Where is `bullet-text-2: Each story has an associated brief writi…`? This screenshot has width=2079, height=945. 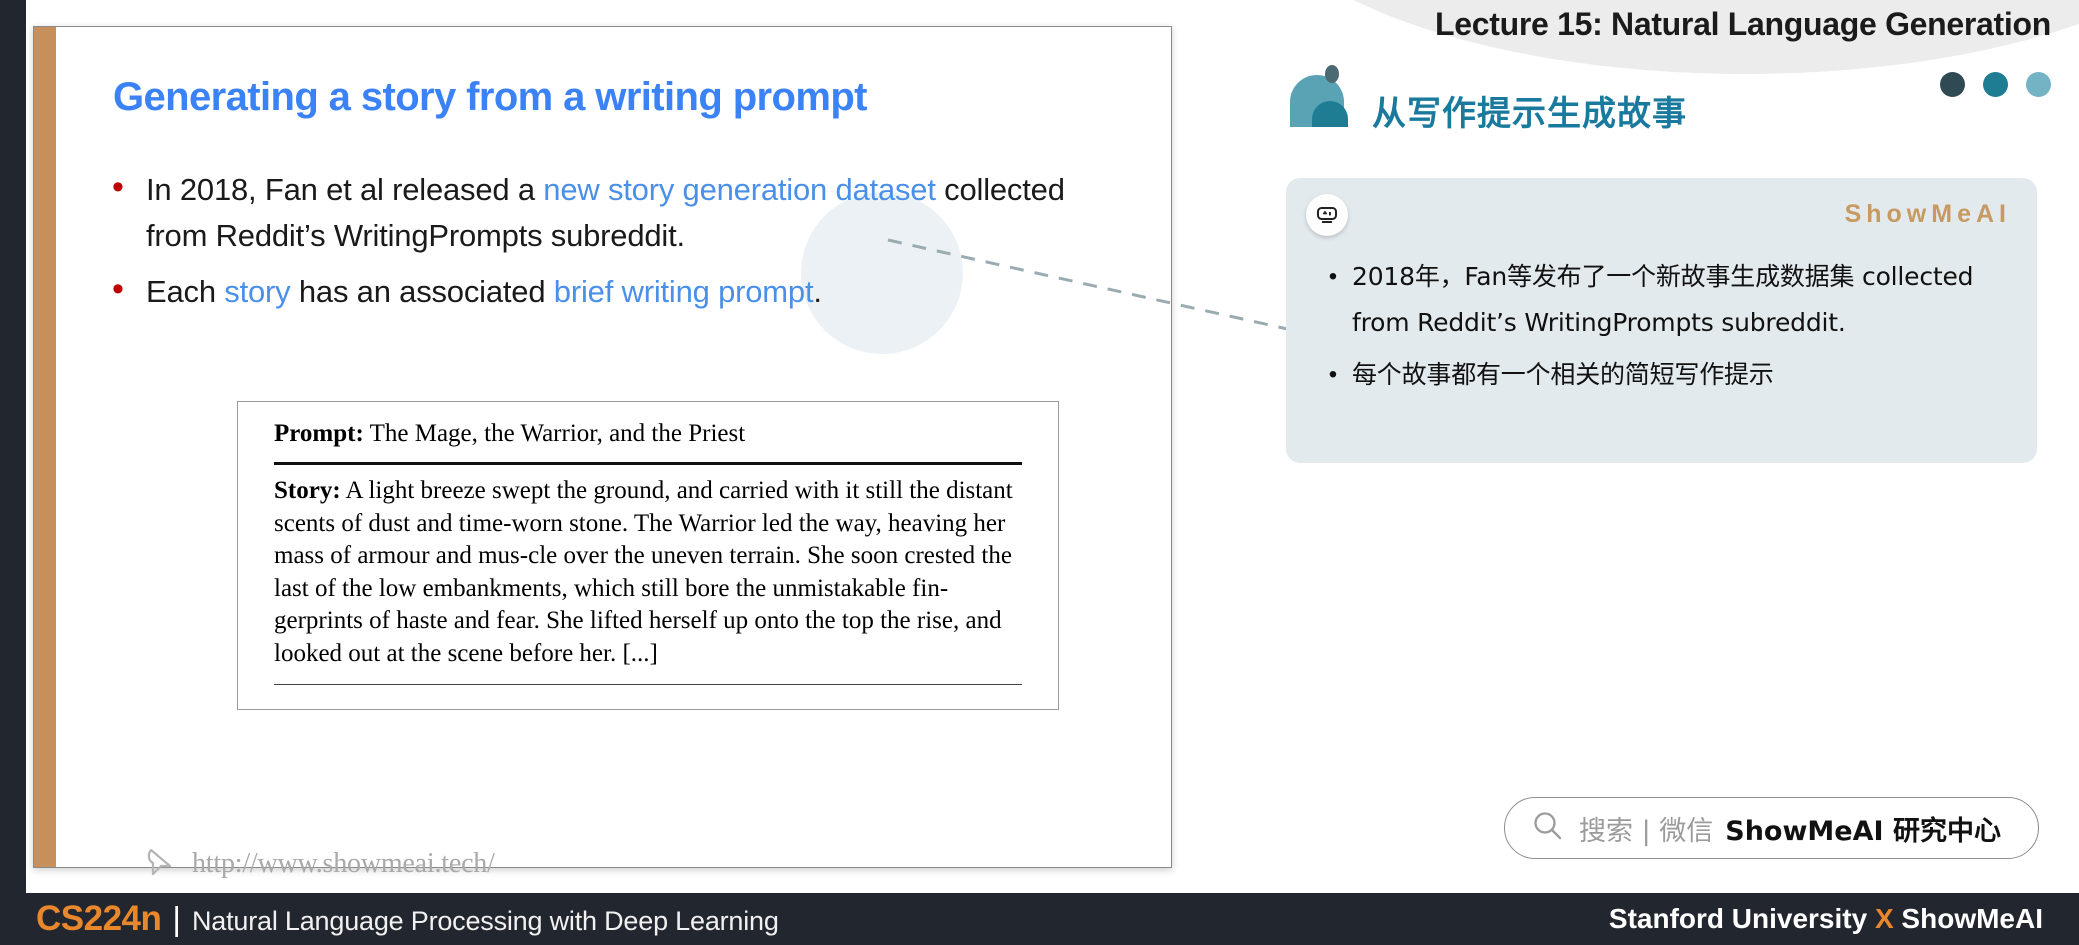 bullet-text-2: Each story has an associated brief writi… is located at coordinates (484, 291).